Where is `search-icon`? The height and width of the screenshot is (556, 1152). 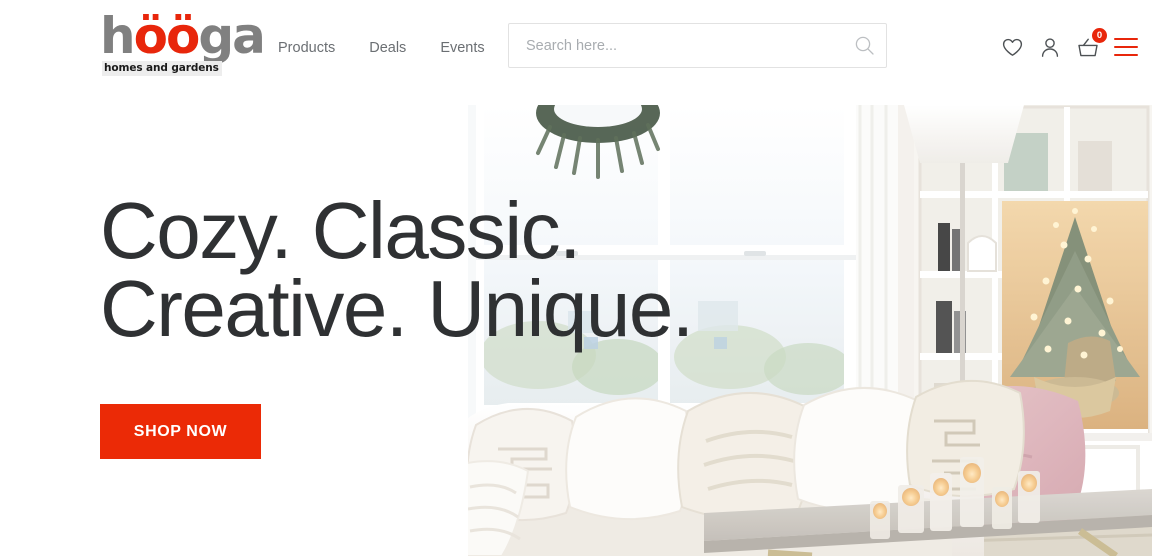
search-icon is located at coordinates (864, 45).